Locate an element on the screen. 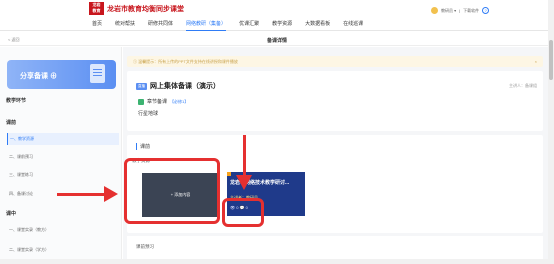 The height and width of the screenshot is (264, 554). user-name: 教研员 ▾ is located at coordinates (448, 11).